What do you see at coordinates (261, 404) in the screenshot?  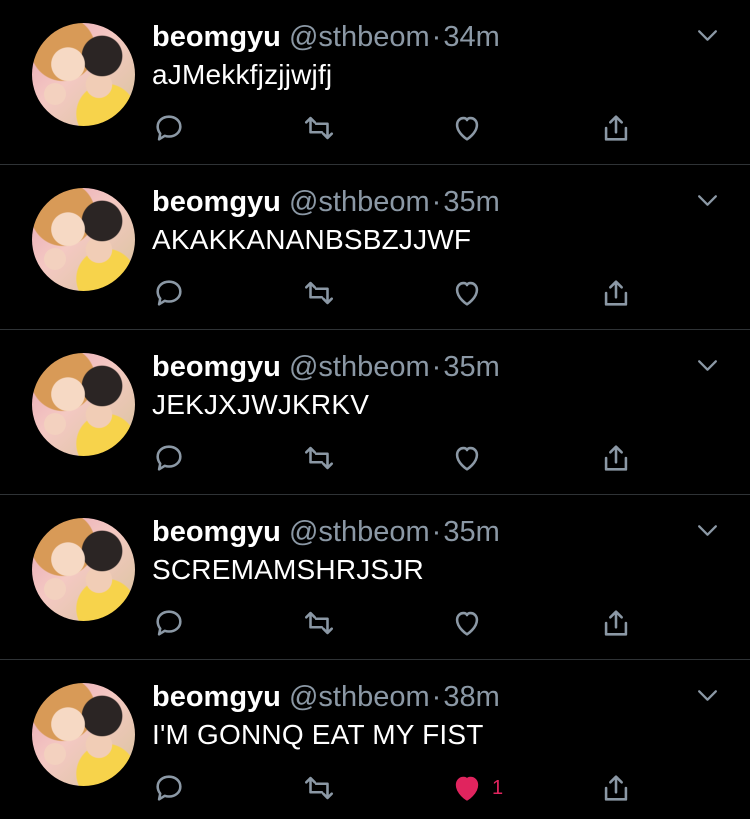 I see `tweet-text: JEKJXJWJKRKV` at bounding box center [261, 404].